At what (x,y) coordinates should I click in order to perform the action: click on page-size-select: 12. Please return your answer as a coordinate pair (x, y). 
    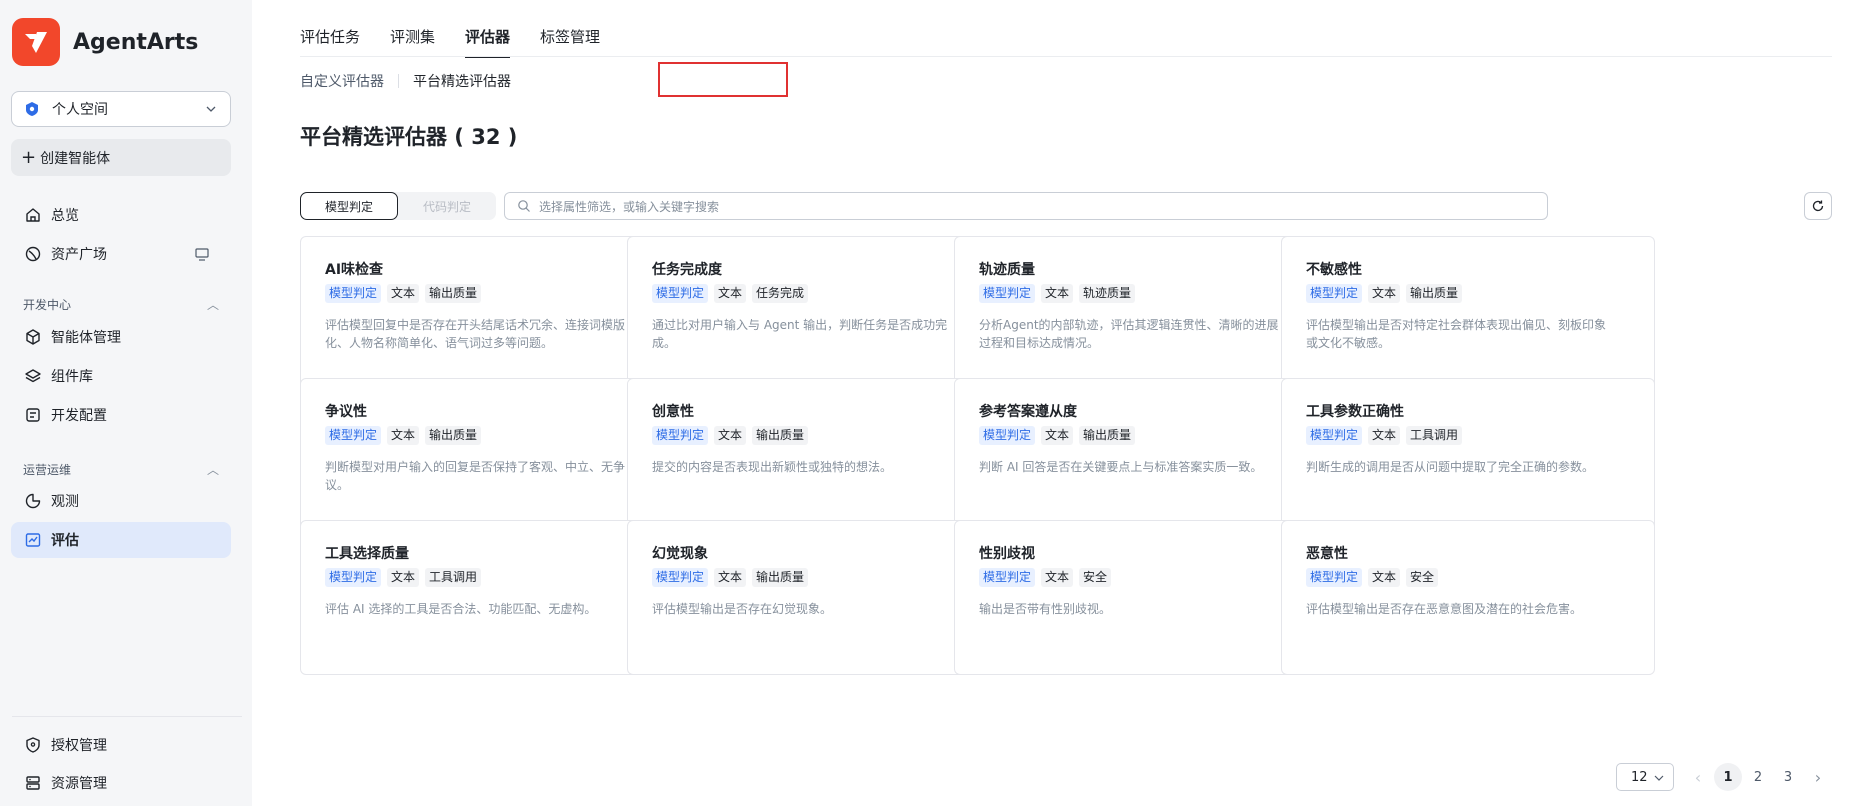
    Looking at the image, I should click on (1645, 777).